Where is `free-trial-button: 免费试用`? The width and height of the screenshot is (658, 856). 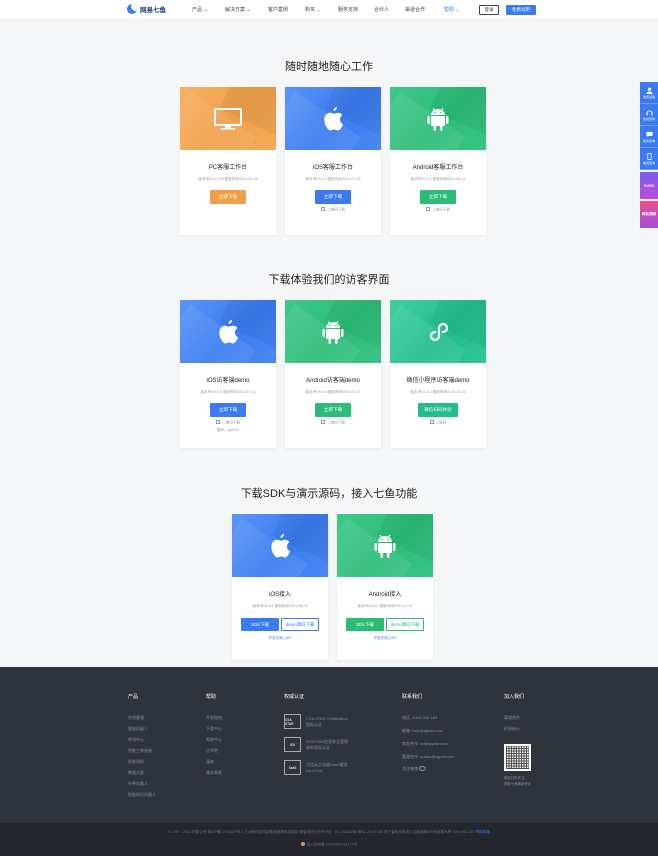 free-trial-button: 免费试用 is located at coordinates (521, 10).